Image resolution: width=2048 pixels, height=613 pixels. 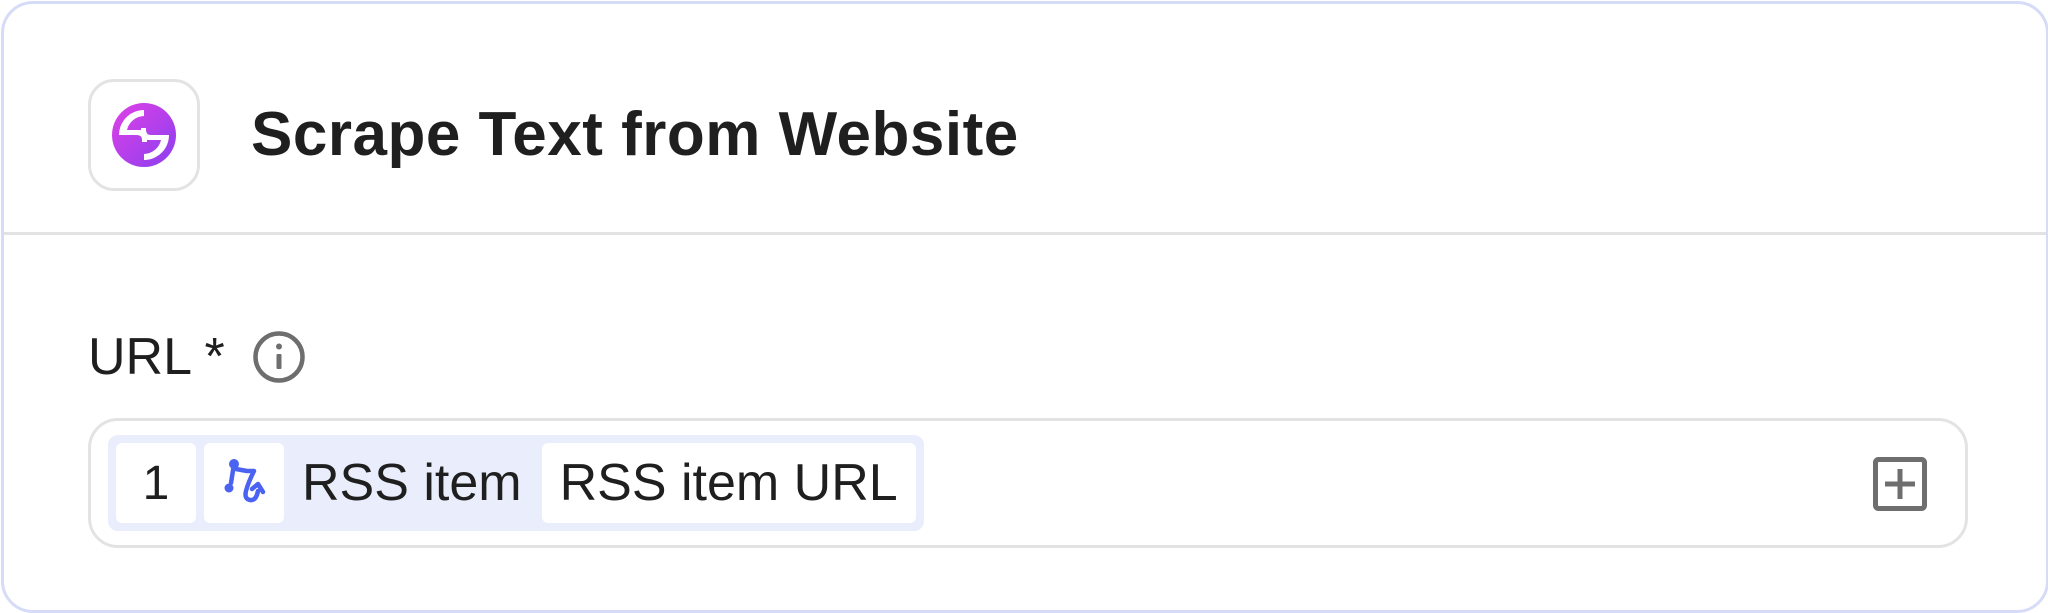 I want to click on url-field-label-row: URL *, so click(x=197, y=357).